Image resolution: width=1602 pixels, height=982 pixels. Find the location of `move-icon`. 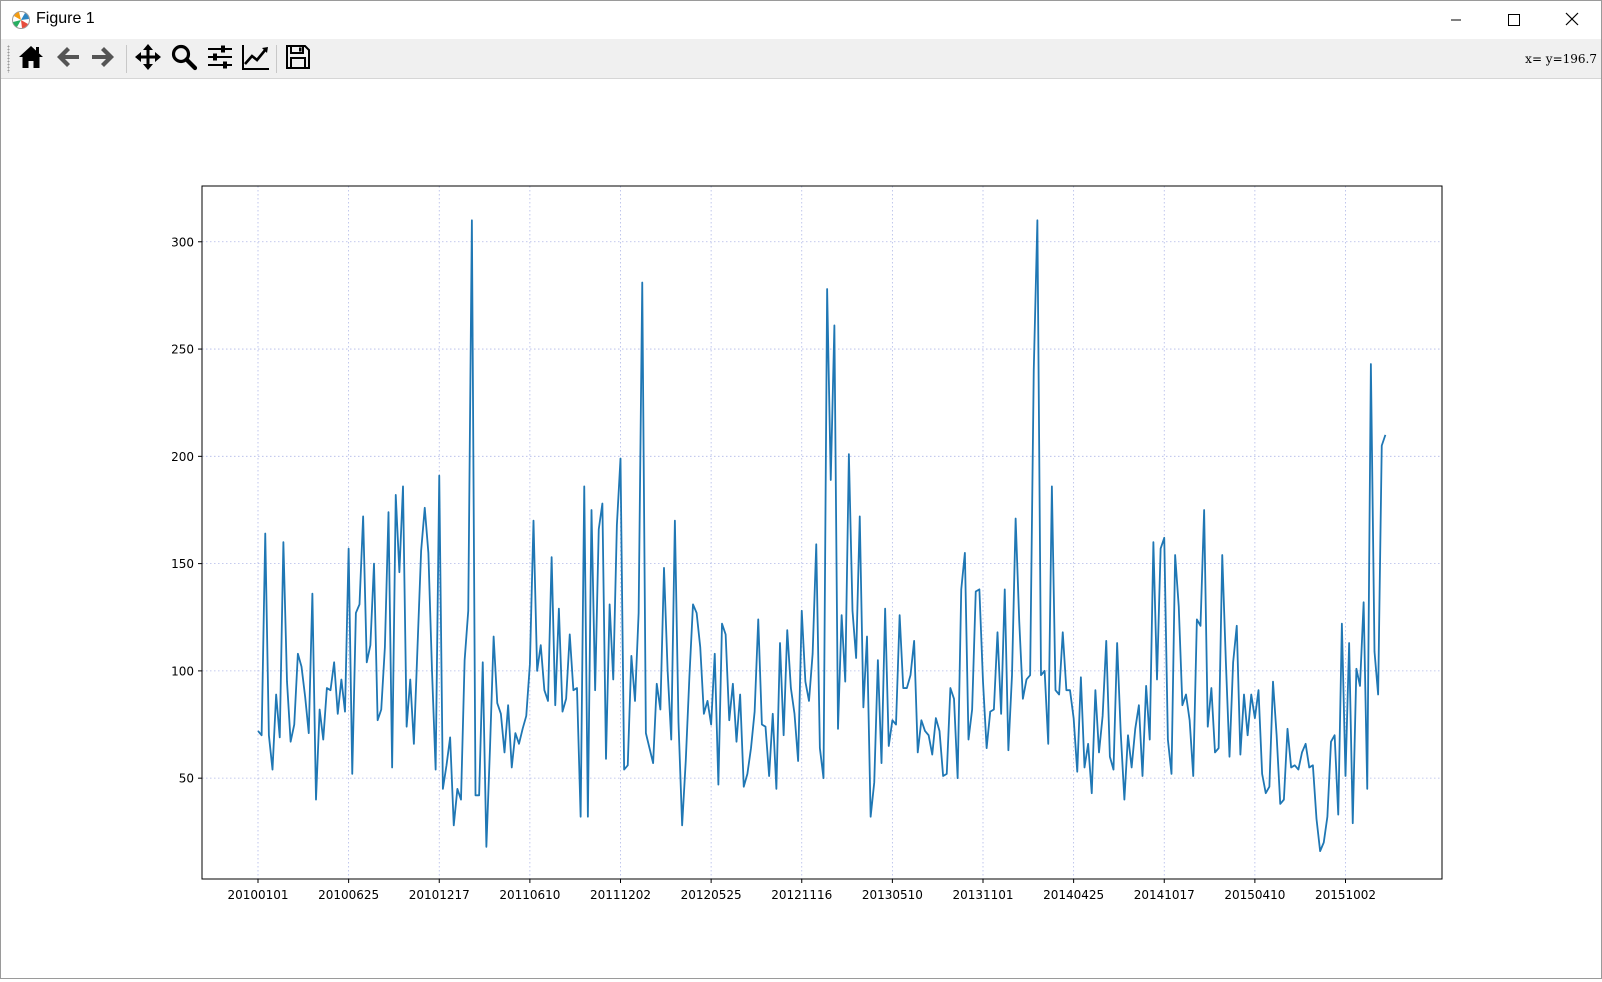

move-icon is located at coordinates (148, 59).